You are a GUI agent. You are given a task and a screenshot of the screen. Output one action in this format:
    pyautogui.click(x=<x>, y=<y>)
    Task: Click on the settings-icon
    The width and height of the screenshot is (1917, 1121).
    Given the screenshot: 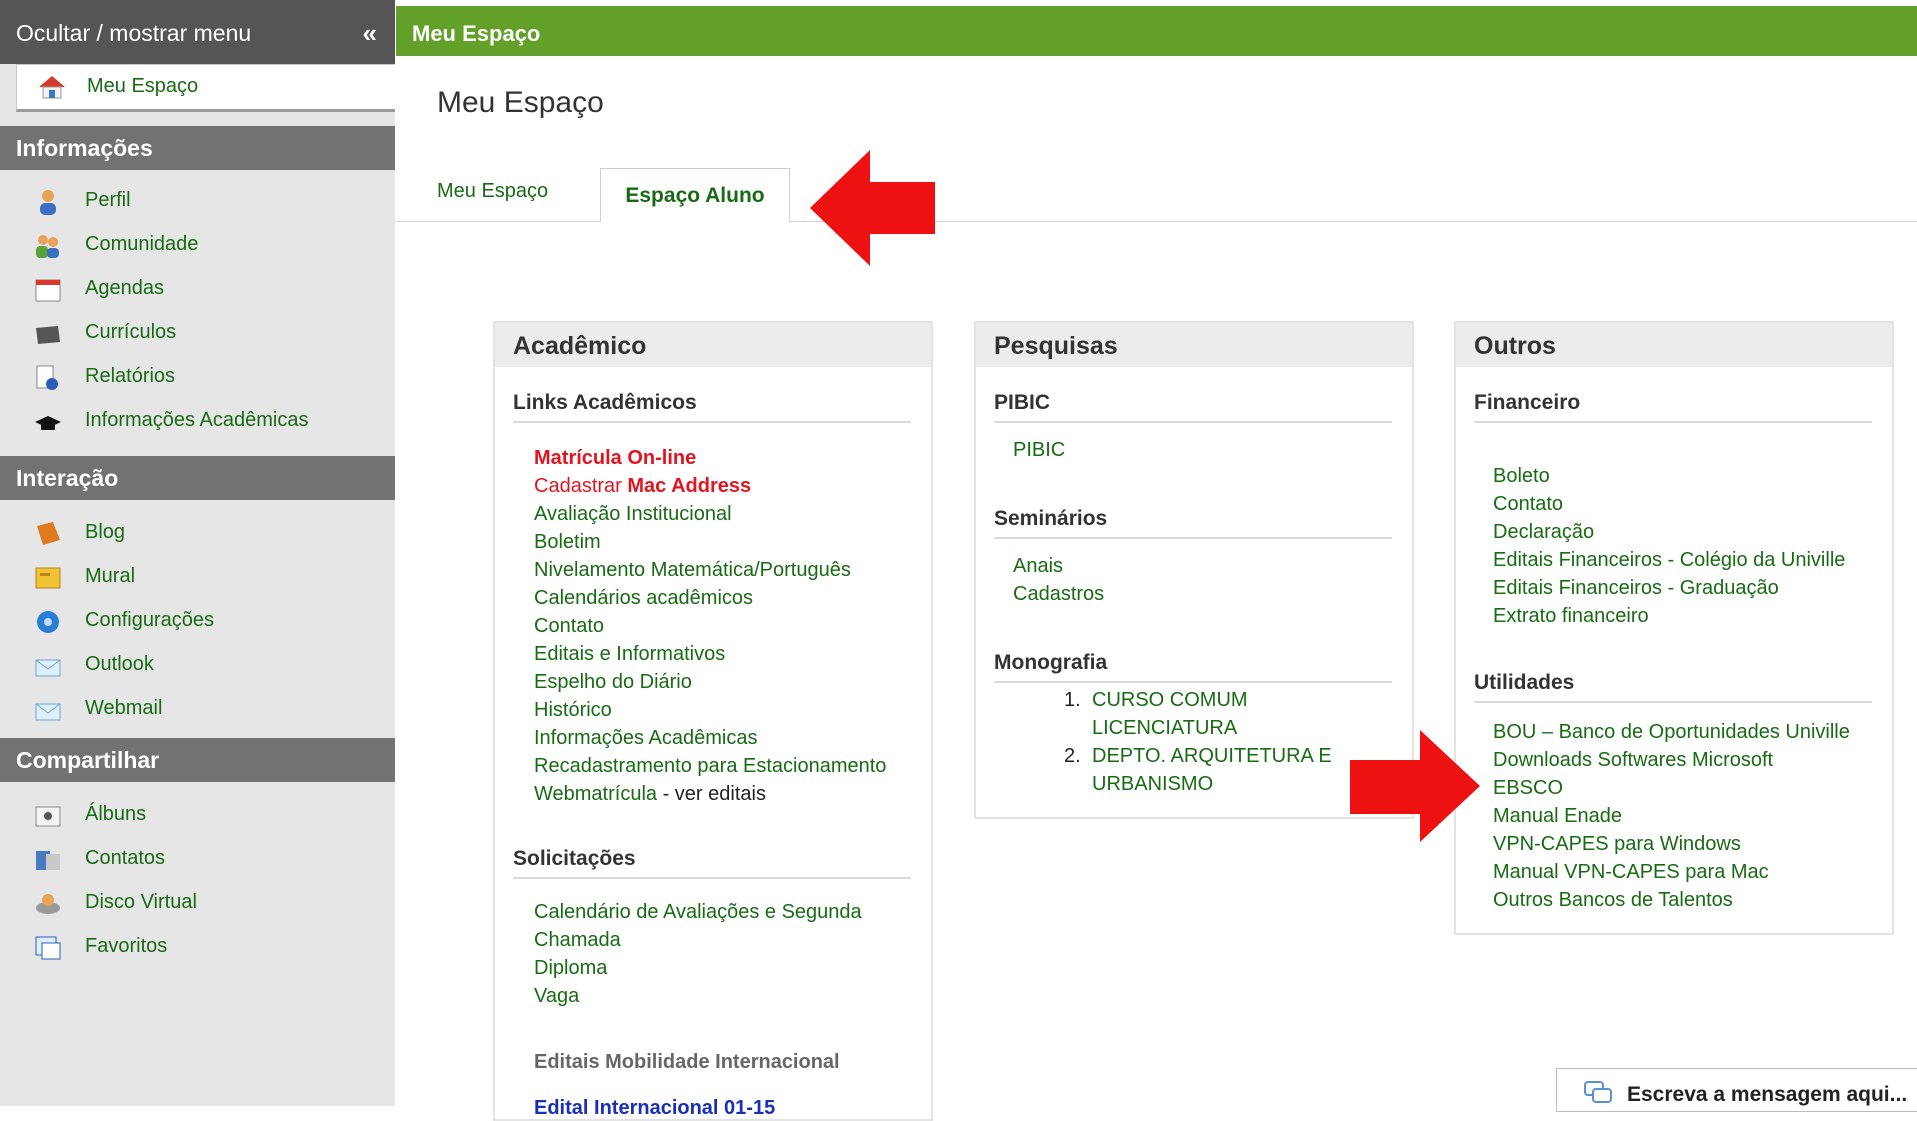 What is the action you would take?
    pyautogui.click(x=48, y=622)
    